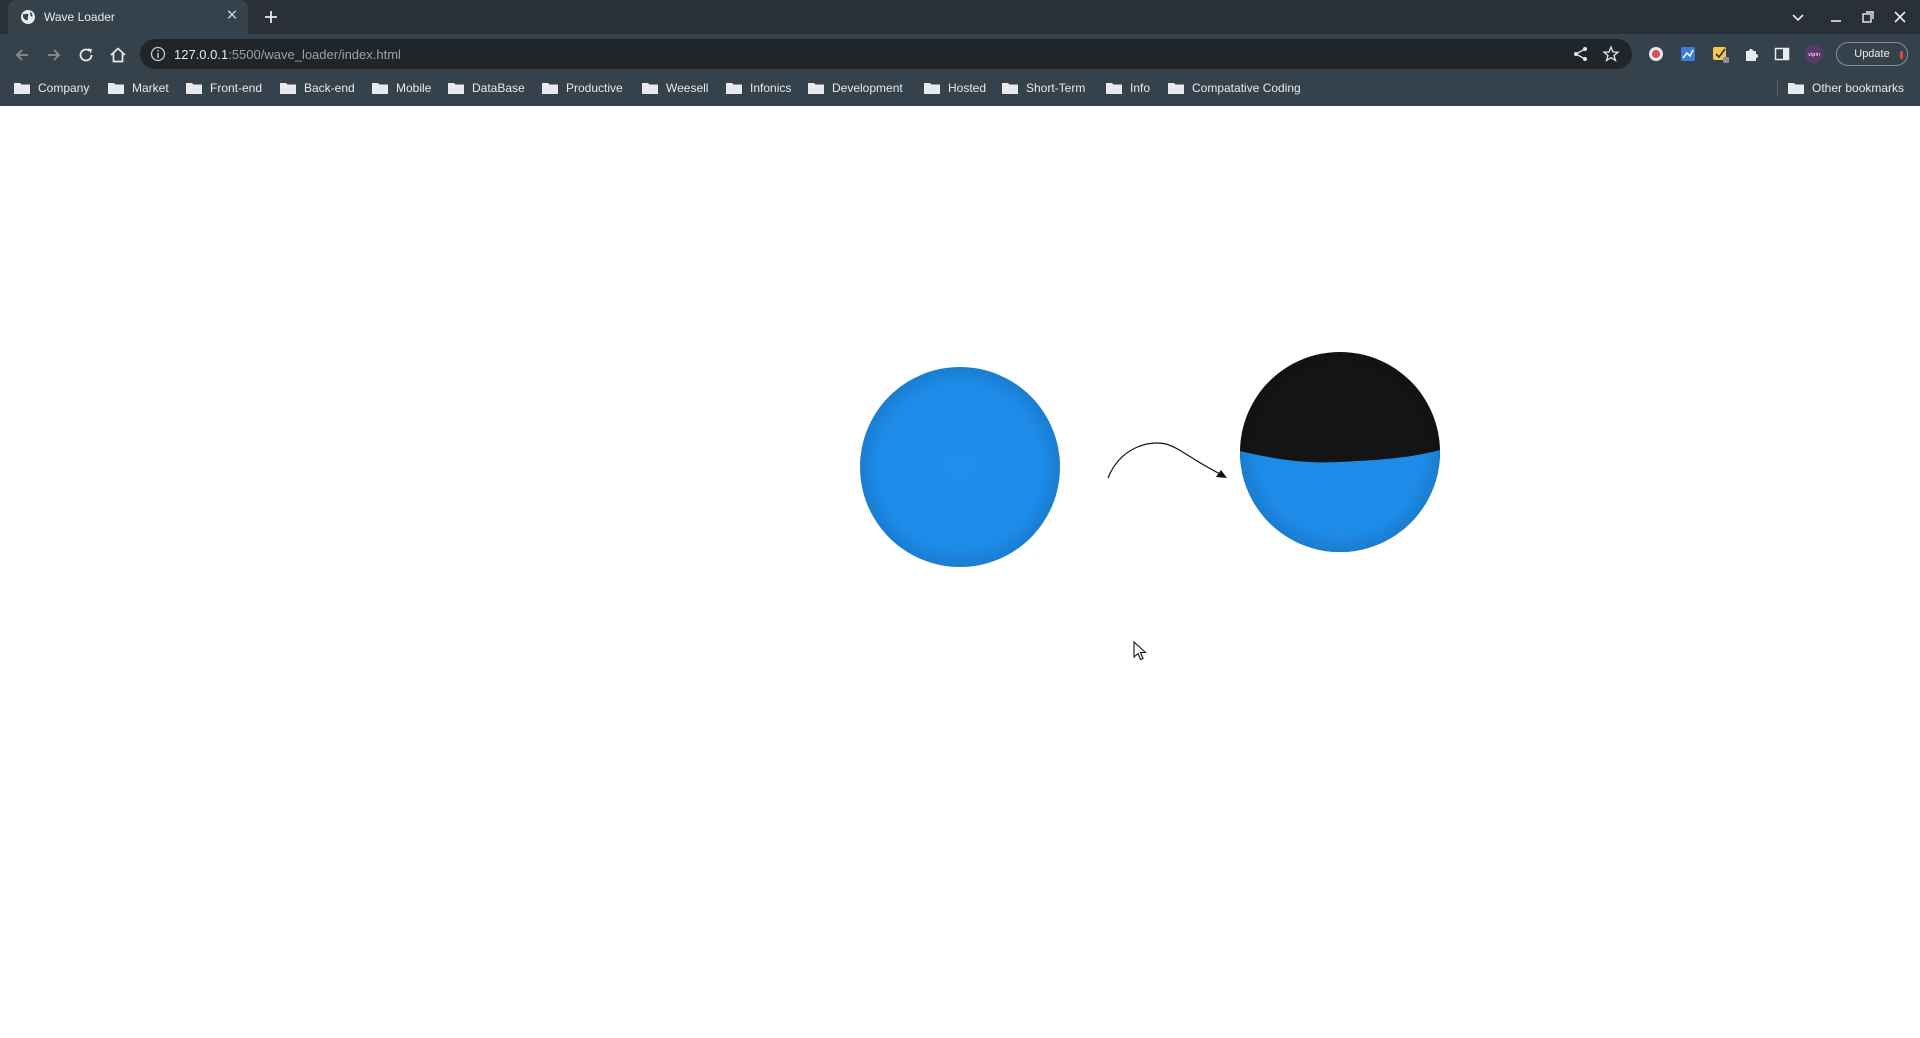 The height and width of the screenshot is (1038, 1920). Describe the element at coordinates (232, 16) in the screenshot. I see `close-tab-icon: ✕` at that location.